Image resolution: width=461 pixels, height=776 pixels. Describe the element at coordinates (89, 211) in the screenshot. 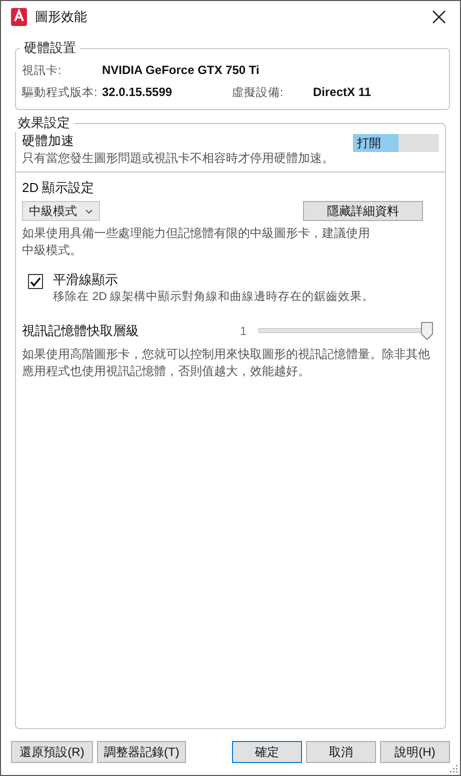

I see `chevron-icon` at that location.